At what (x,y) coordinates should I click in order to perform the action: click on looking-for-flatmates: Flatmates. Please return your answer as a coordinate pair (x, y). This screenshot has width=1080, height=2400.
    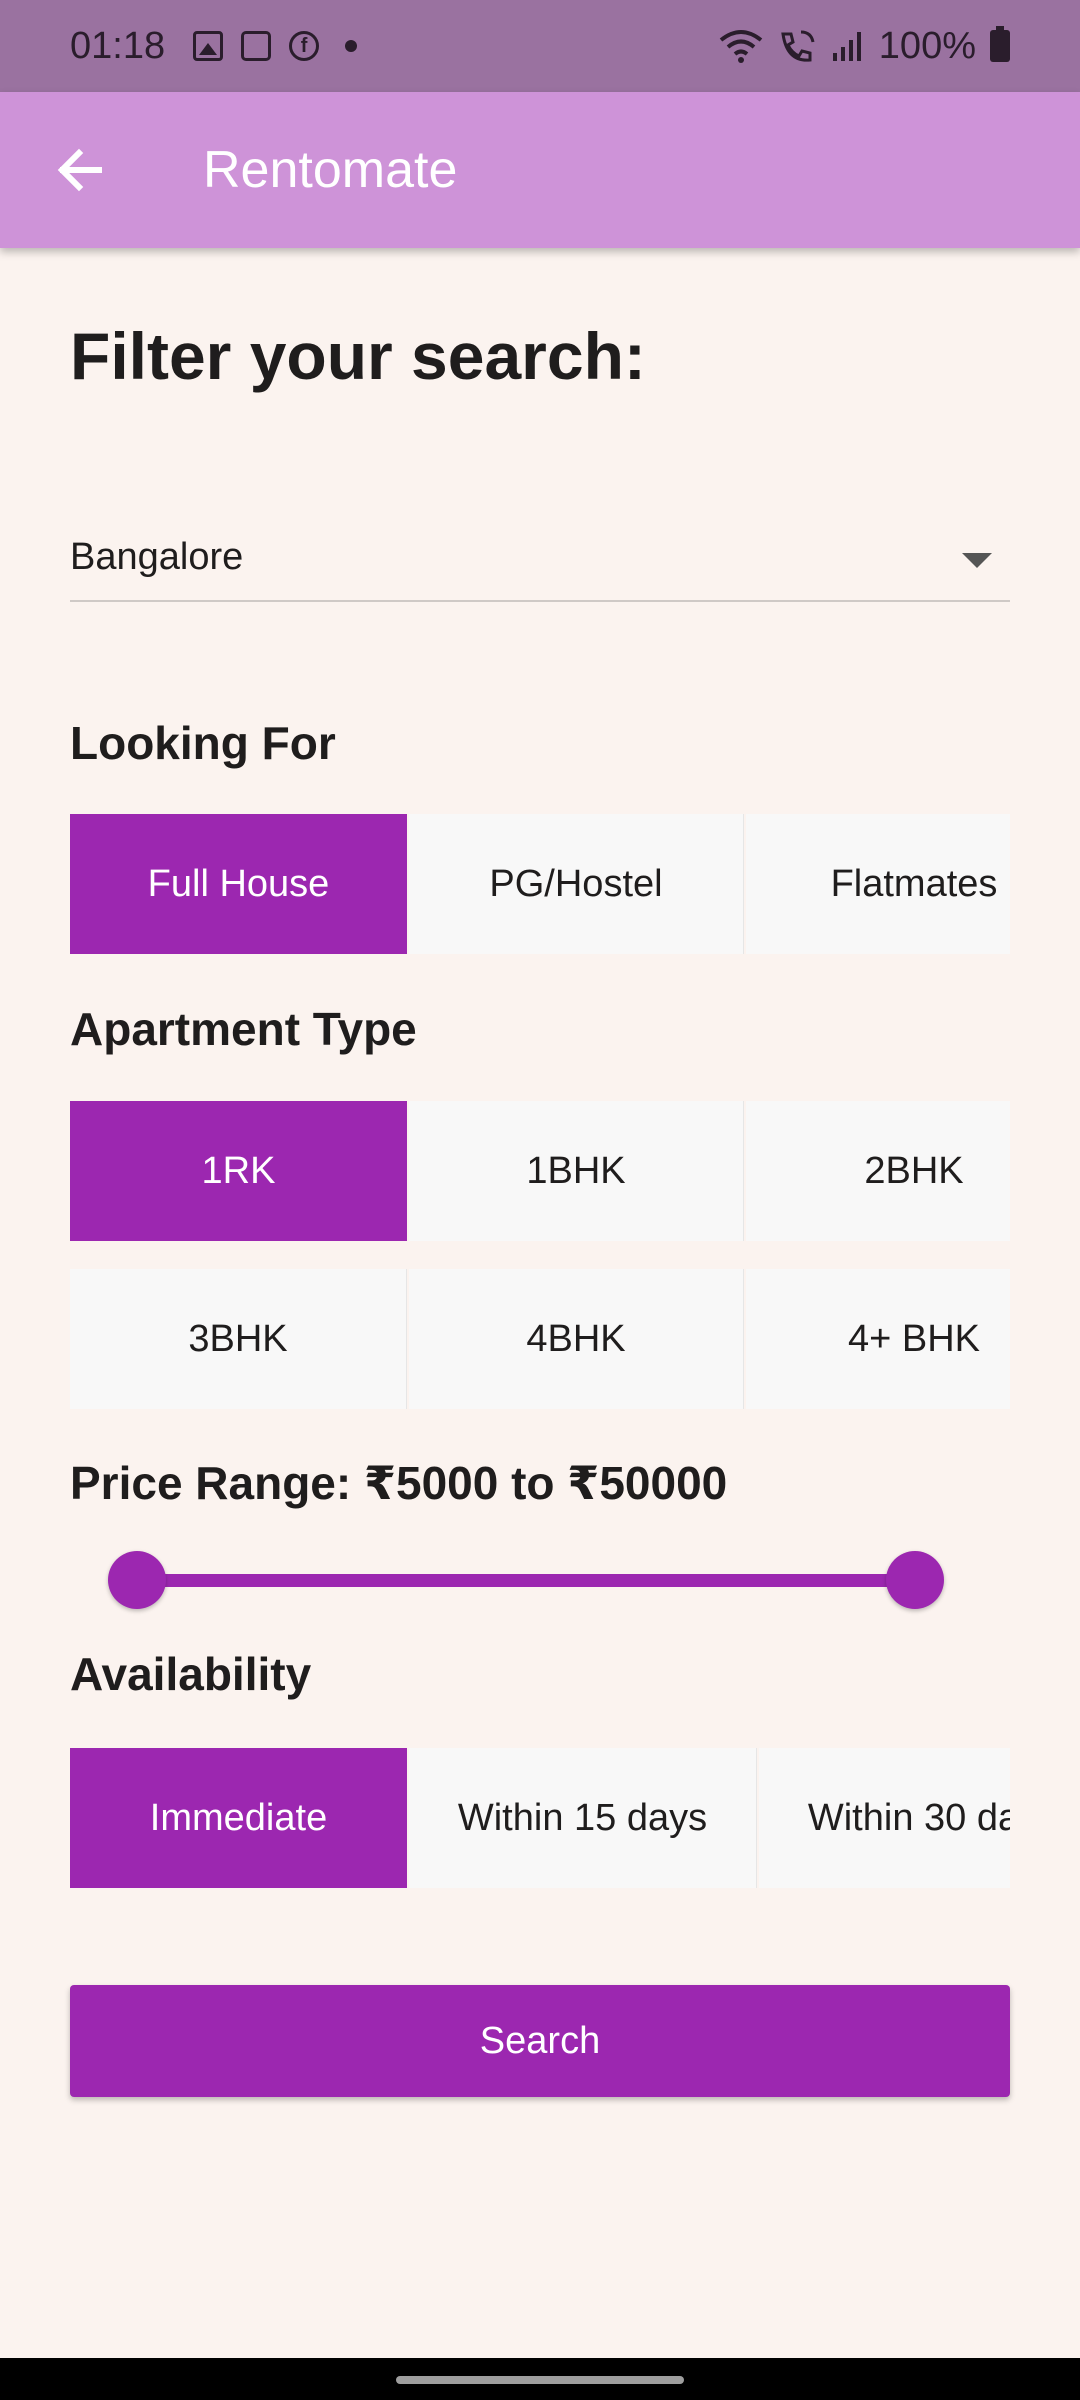
    Looking at the image, I should click on (878, 884).